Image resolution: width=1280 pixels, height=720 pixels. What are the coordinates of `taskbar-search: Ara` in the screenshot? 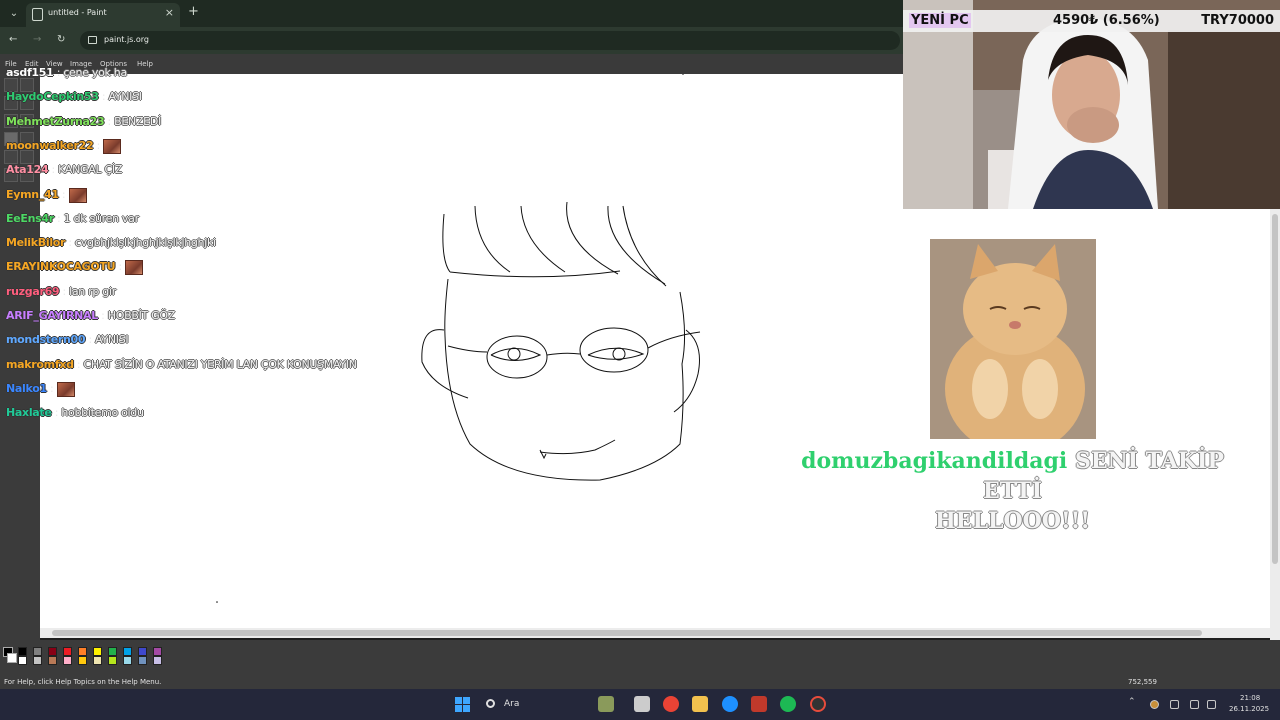 It's located at (518, 704).